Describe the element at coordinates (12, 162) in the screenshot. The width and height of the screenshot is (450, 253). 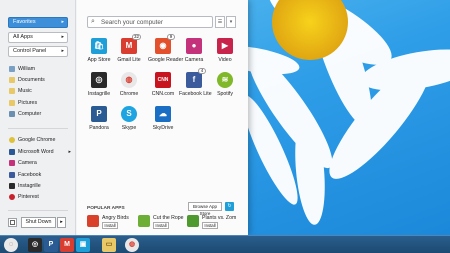
I see `camera-icon` at that location.